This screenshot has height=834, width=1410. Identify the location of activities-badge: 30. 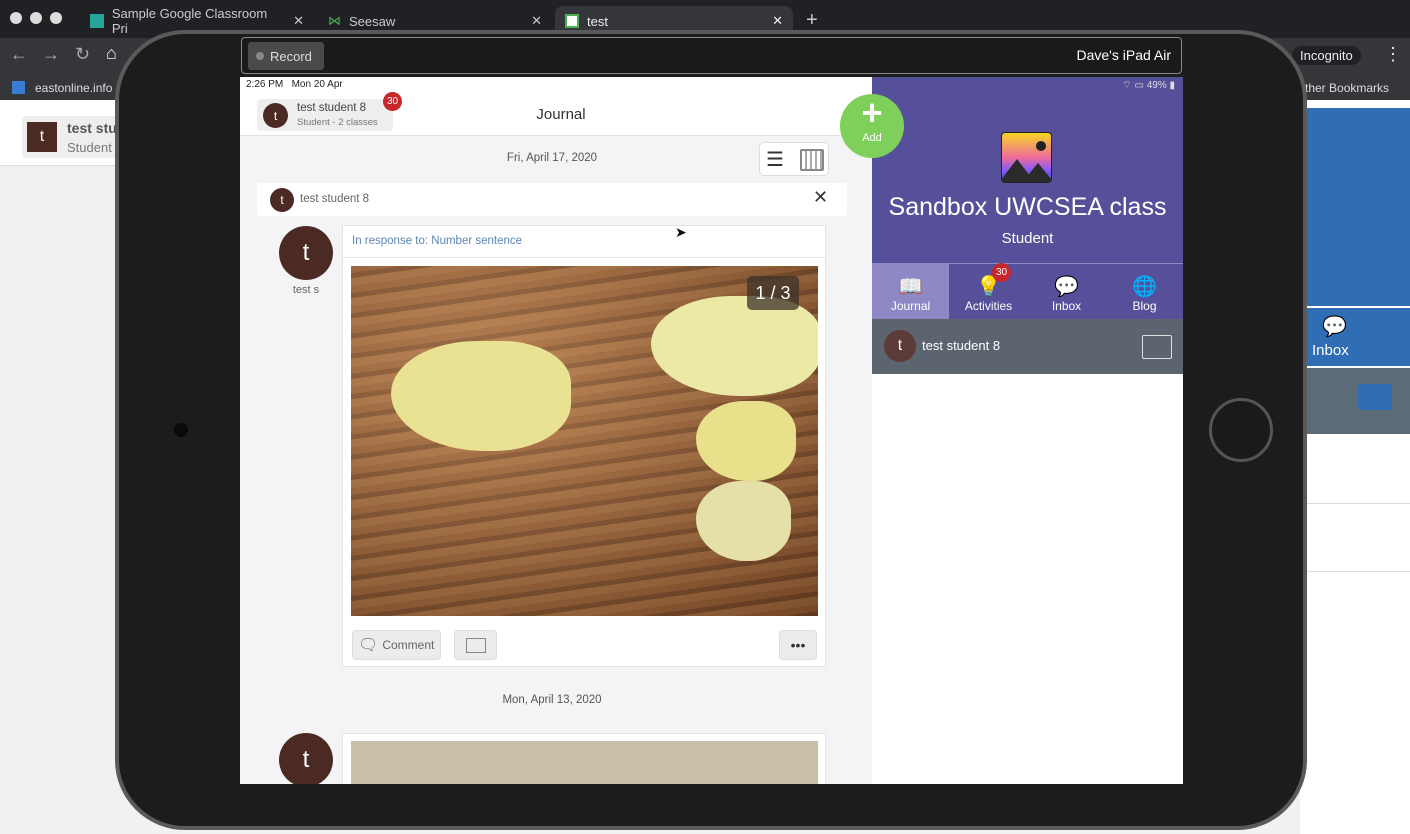
(1001, 272).